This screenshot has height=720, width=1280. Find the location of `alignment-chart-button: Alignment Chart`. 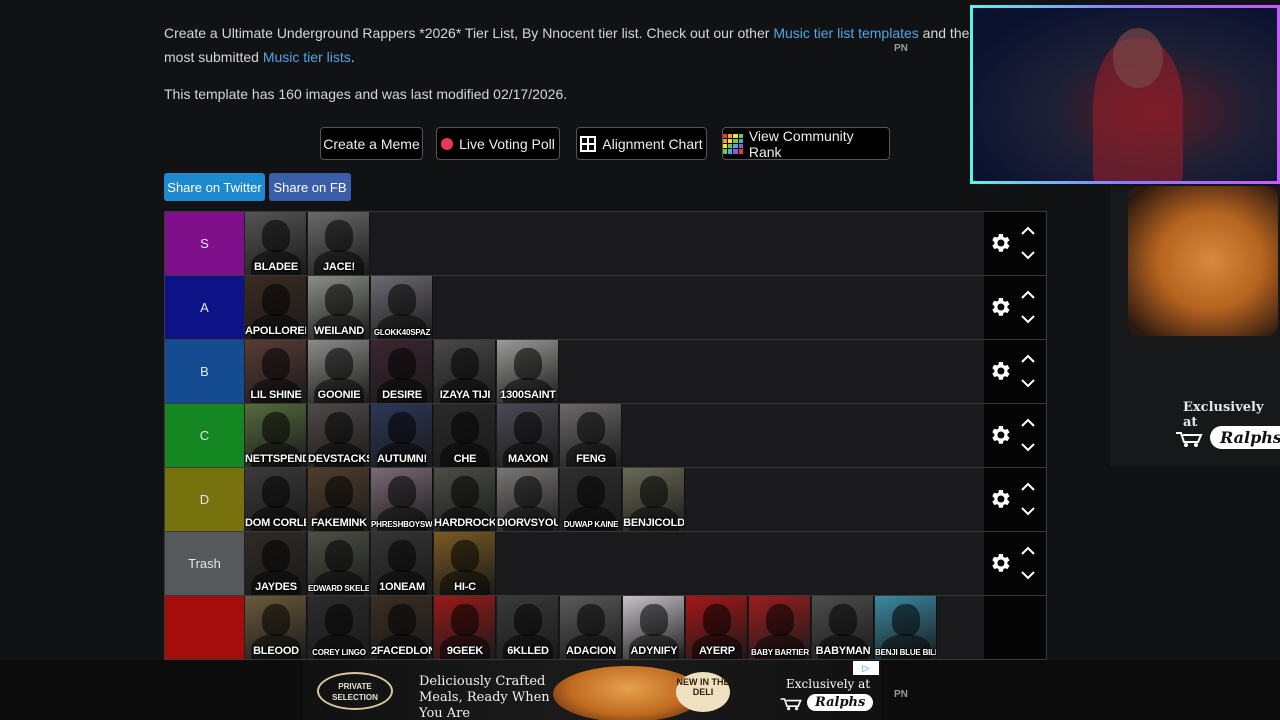

alignment-chart-button: Alignment Chart is located at coordinates (641, 143).